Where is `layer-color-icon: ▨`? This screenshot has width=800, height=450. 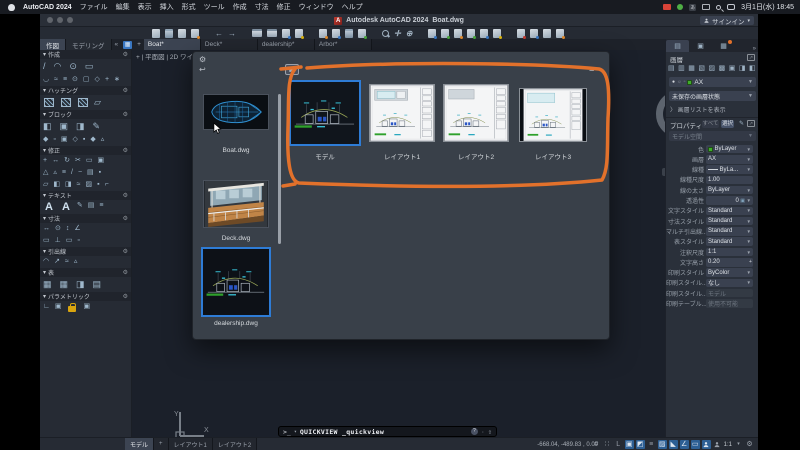
layer-color-icon: ▨ is located at coordinates (712, 68).